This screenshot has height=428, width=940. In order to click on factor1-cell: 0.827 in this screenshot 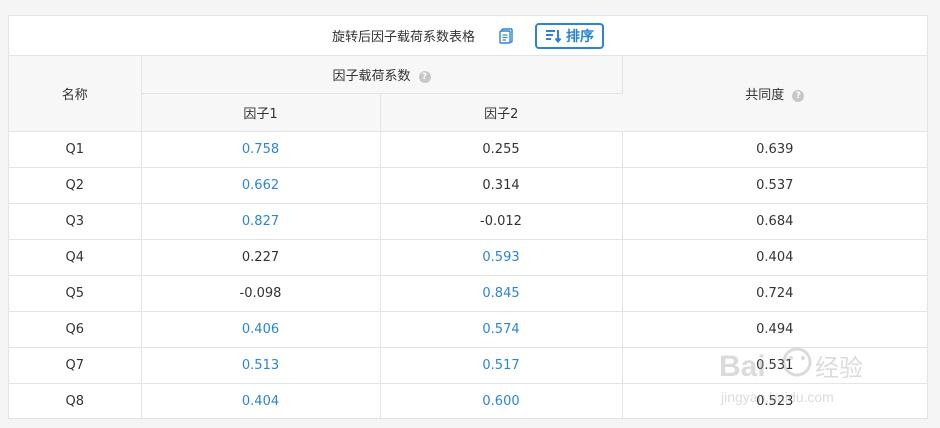, I will do `click(261, 221)`.